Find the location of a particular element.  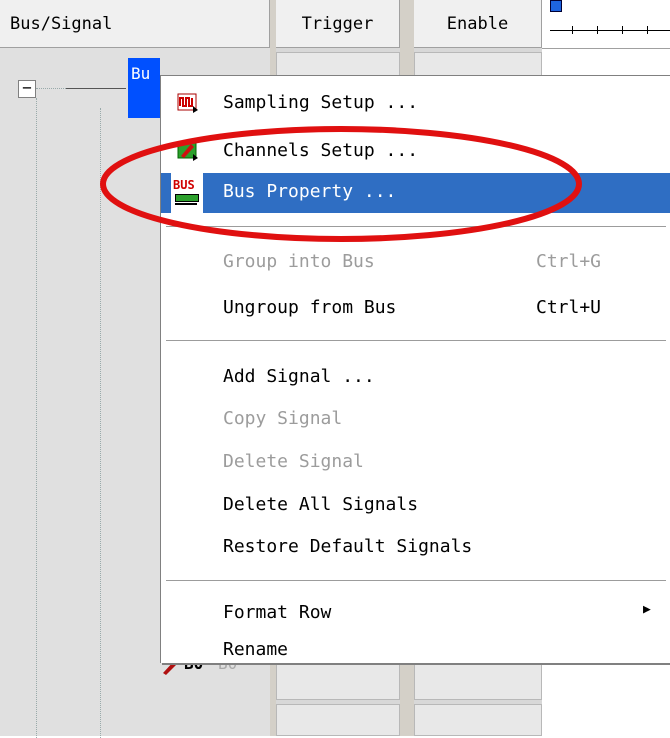

menu-item-label: Group into Bus is located at coordinates (299, 261).